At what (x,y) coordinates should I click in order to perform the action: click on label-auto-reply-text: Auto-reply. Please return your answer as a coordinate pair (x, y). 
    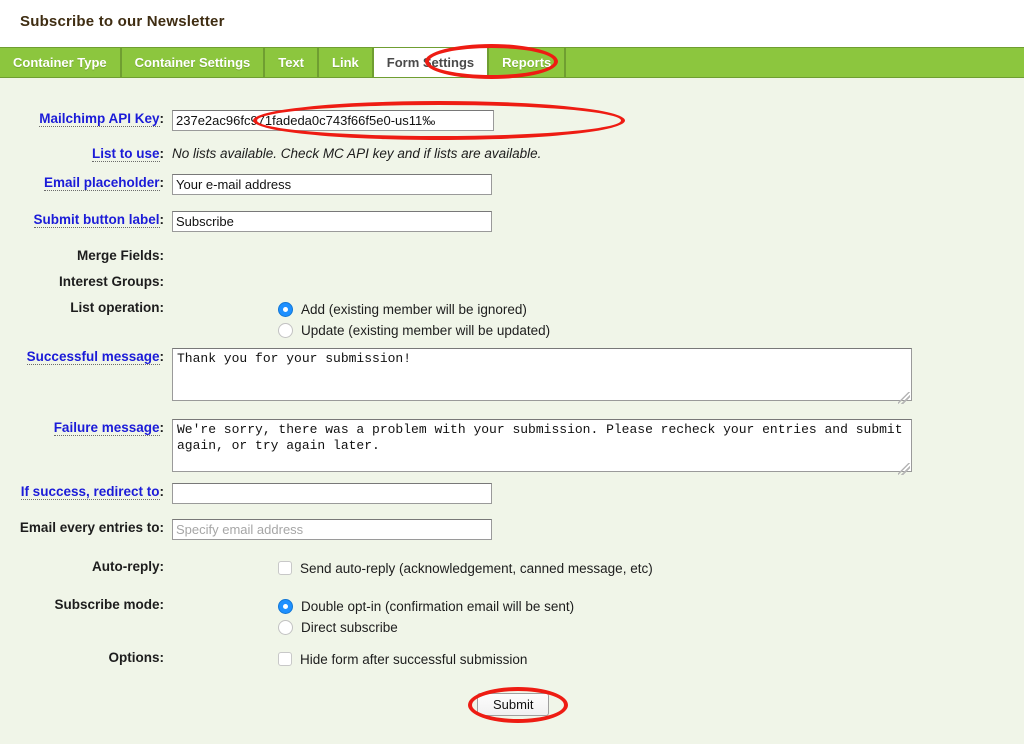
    Looking at the image, I should click on (126, 566).